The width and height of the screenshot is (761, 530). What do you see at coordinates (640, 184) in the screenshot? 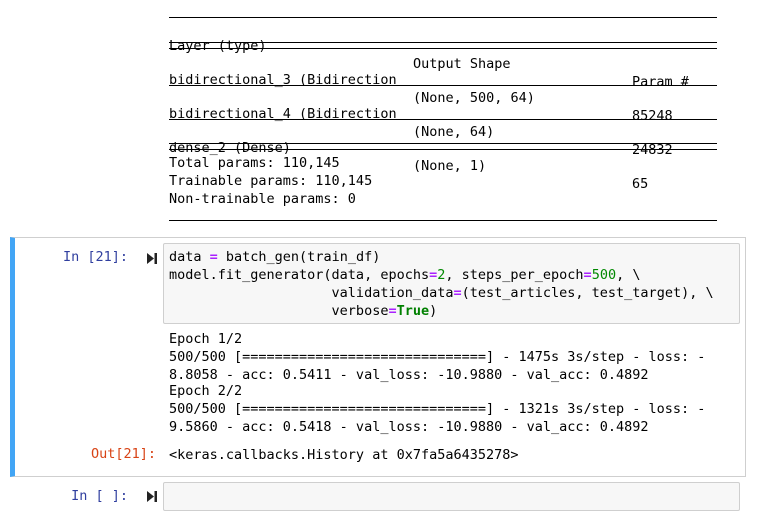
I see `row-params: 65` at bounding box center [640, 184].